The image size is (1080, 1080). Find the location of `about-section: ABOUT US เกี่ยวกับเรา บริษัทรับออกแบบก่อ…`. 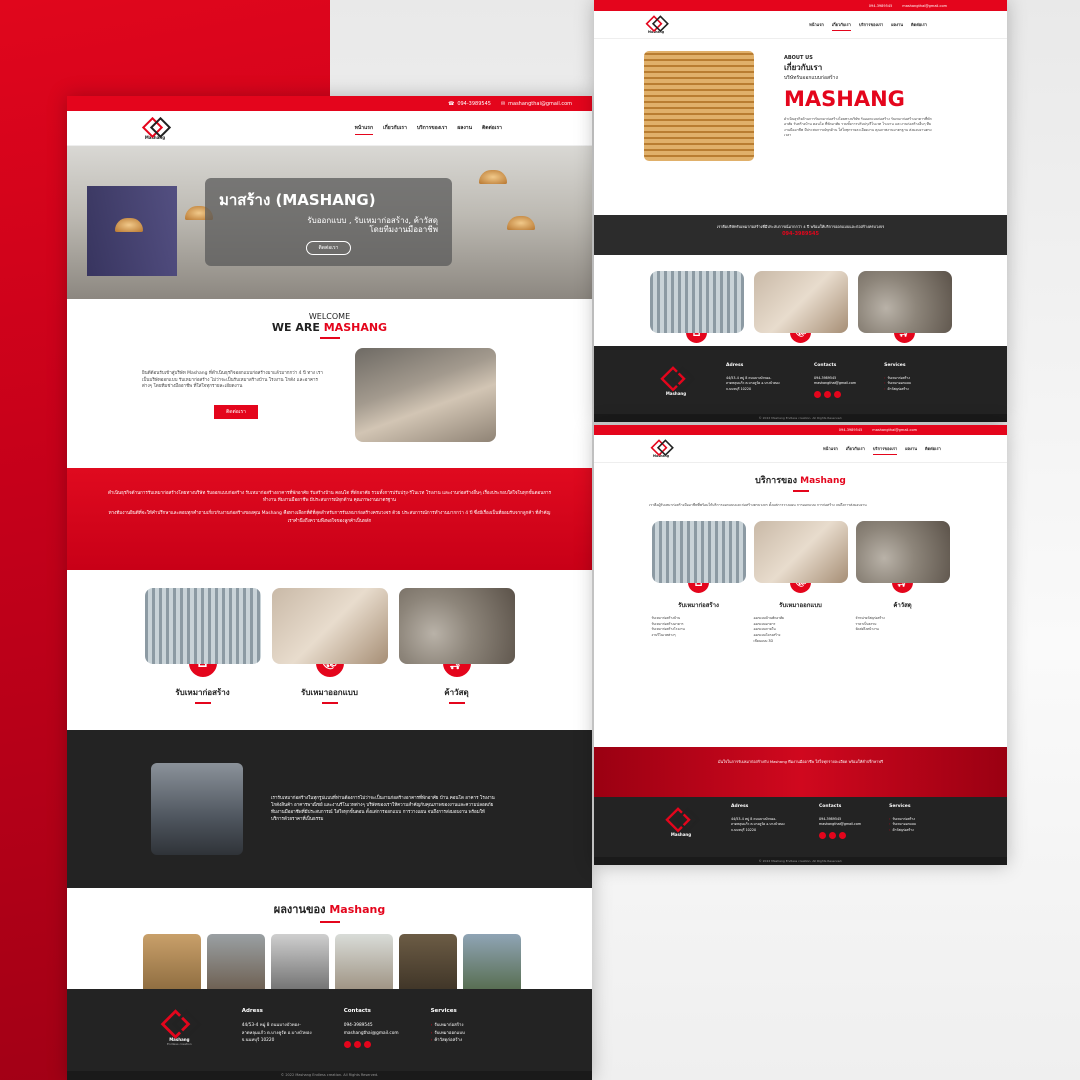

about-section: ABOUT US เกี่ยวกับเรา บริษัทรับออกแบบก่อ… is located at coordinates (800, 107).